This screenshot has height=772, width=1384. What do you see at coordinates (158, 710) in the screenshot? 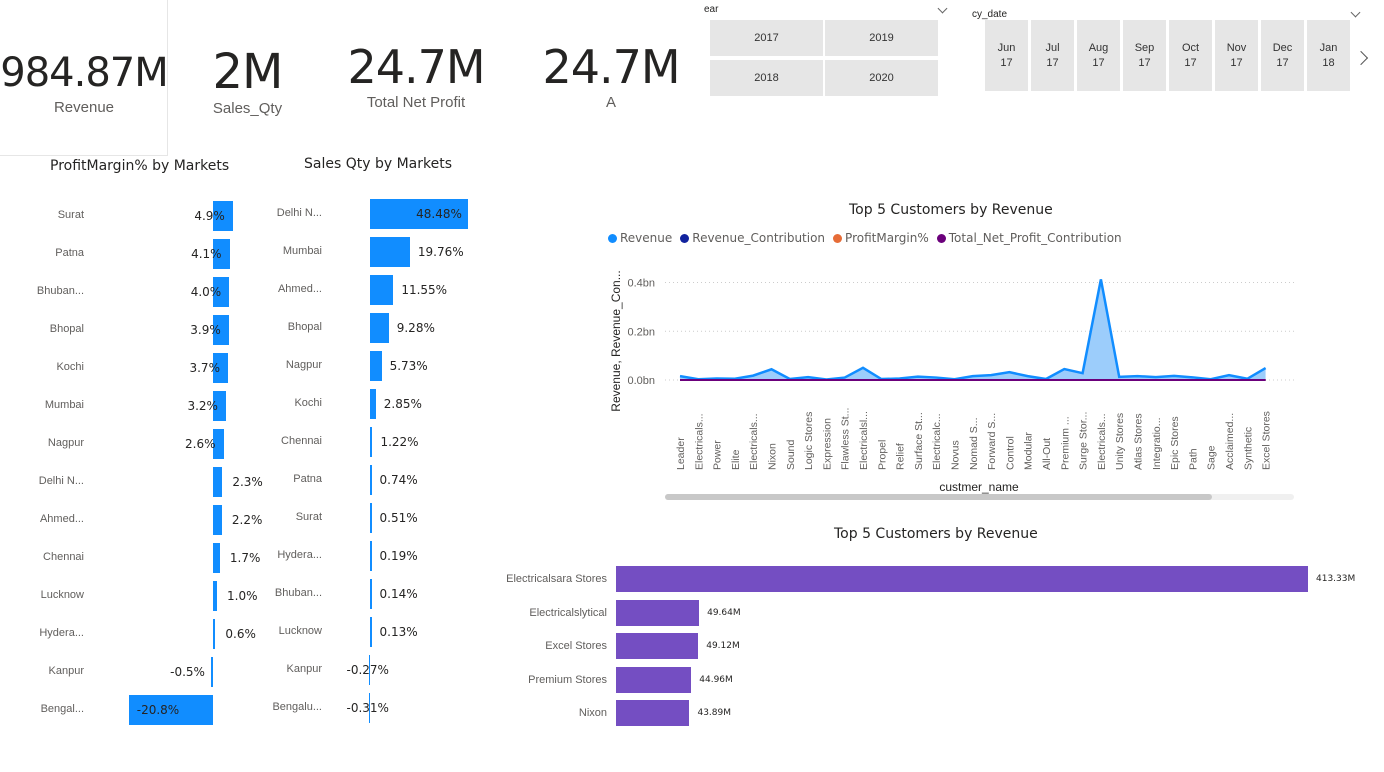
I see `data-label: -20.8%` at bounding box center [158, 710].